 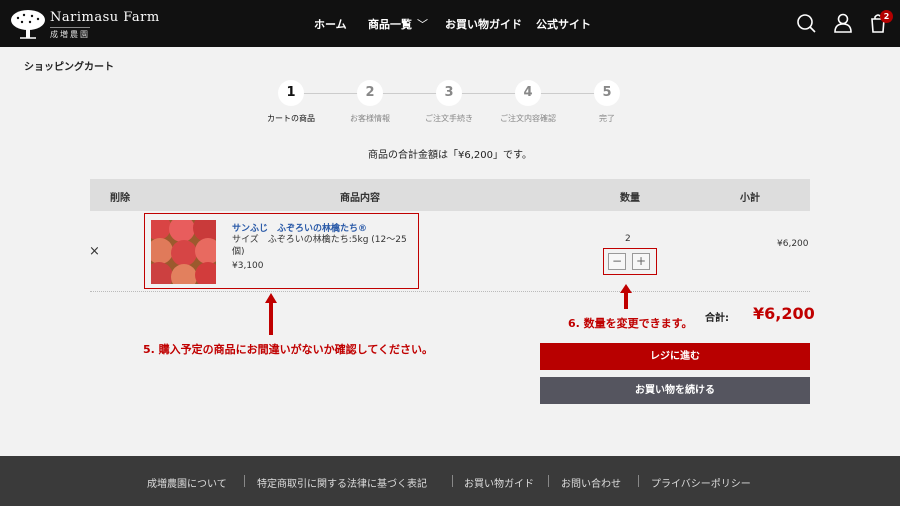 What do you see at coordinates (886, 16) in the screenshot?
I see `cart-count-badge: 2` at bounding box center [886, 16].